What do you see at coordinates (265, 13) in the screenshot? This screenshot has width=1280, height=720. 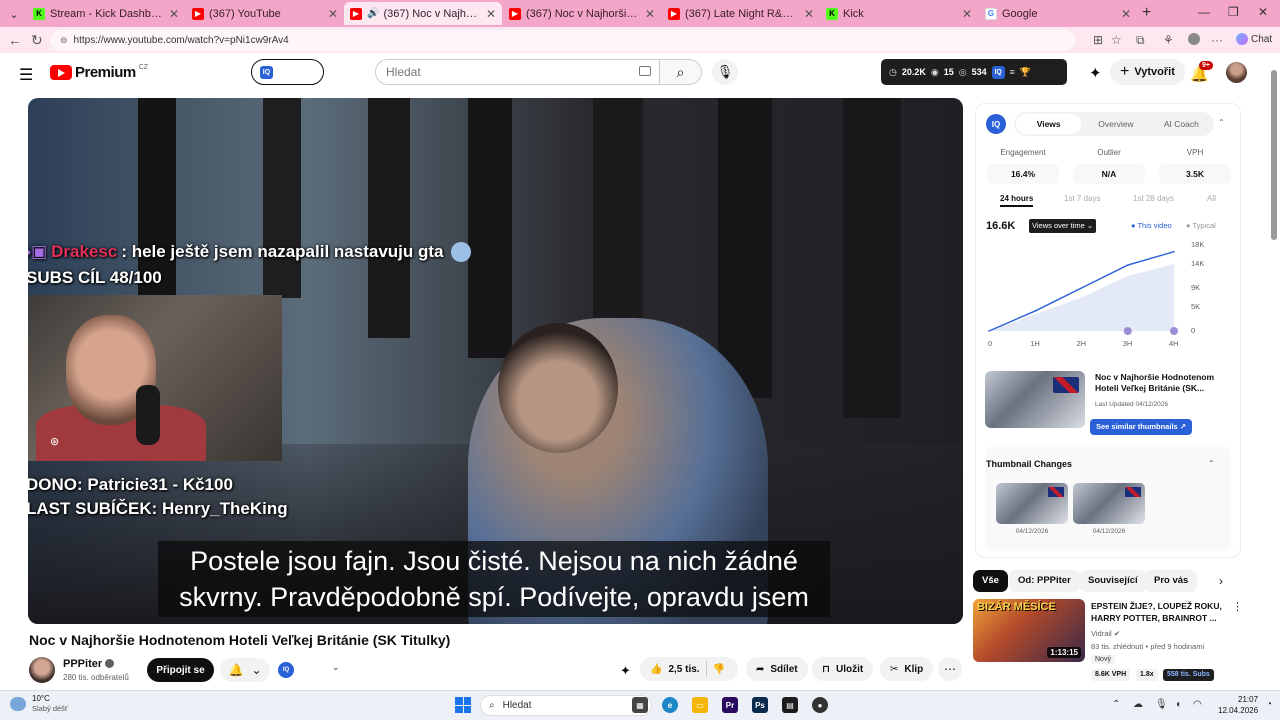 I see `tab-youtube-home: ▶ (367) YouTube ✕` at bounding box center [265, 13].